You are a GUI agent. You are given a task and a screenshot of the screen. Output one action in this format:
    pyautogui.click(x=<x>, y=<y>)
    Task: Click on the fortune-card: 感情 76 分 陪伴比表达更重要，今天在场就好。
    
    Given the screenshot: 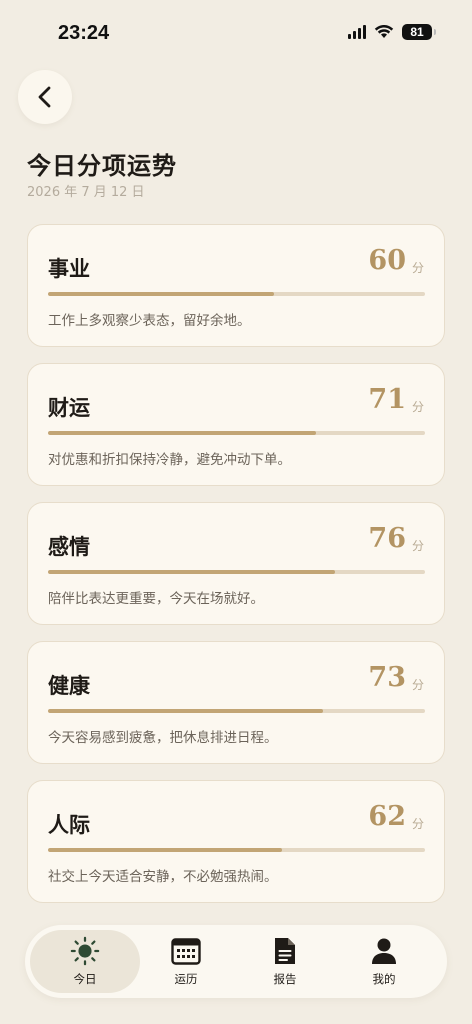 What is the action you would take?
    pyautogui.click(x=236, y=563)
    